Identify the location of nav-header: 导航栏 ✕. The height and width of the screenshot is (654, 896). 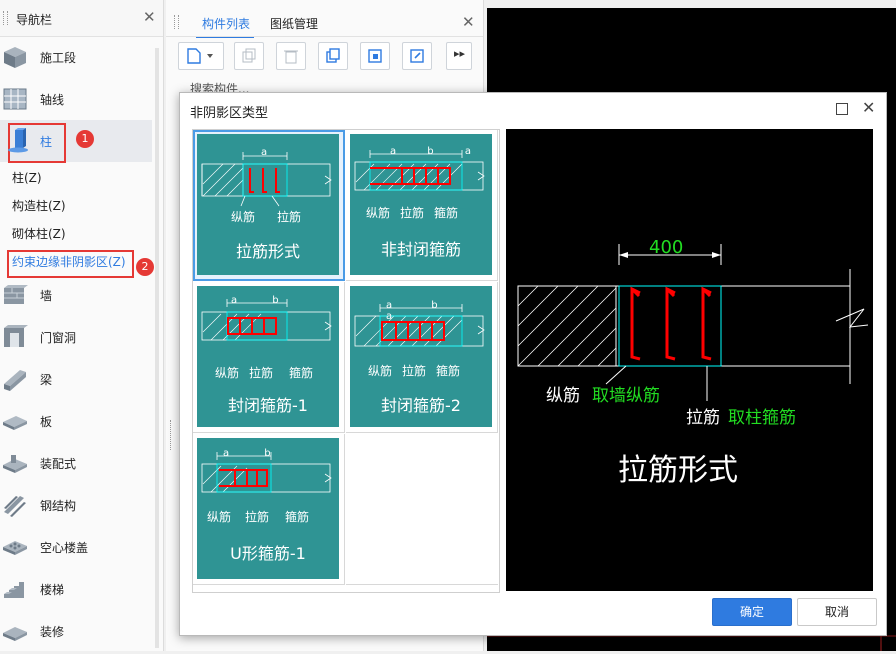
(81, 18).